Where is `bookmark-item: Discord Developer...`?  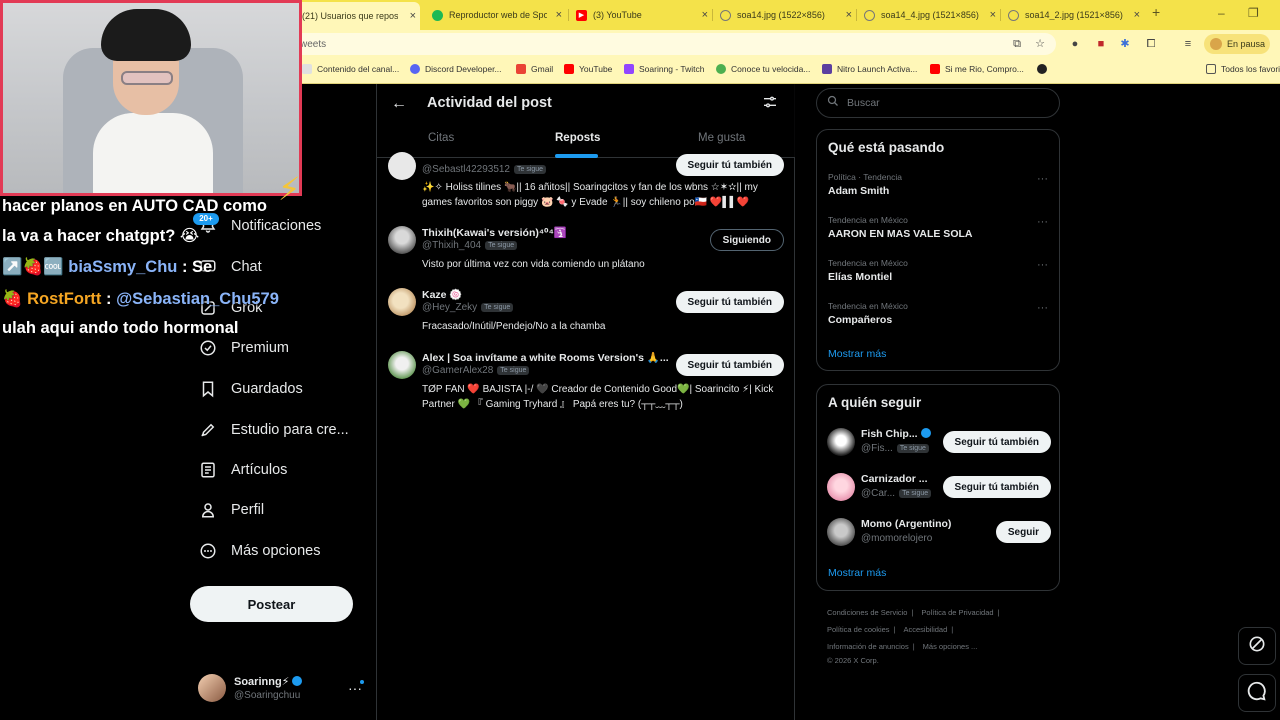 bookmark-item: Discord Developer... is located at coordinates (456, 69).